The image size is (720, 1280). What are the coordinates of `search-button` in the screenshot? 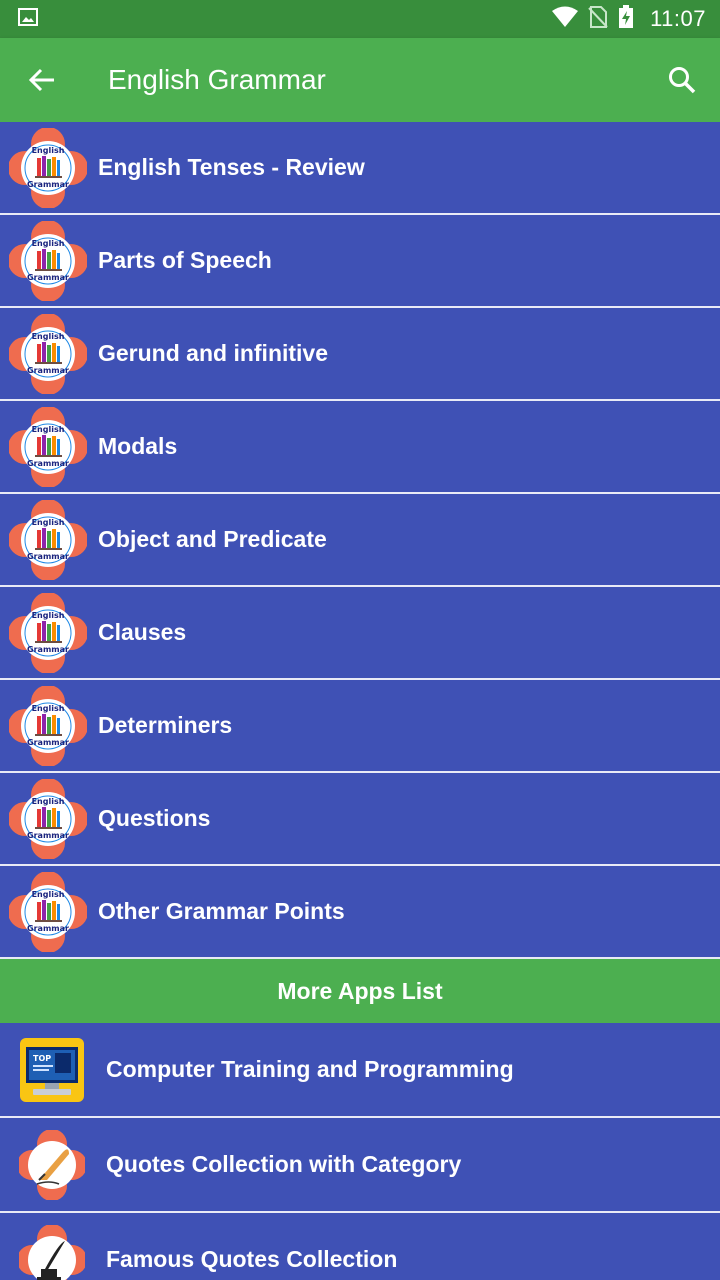 It's located at (682, 80).